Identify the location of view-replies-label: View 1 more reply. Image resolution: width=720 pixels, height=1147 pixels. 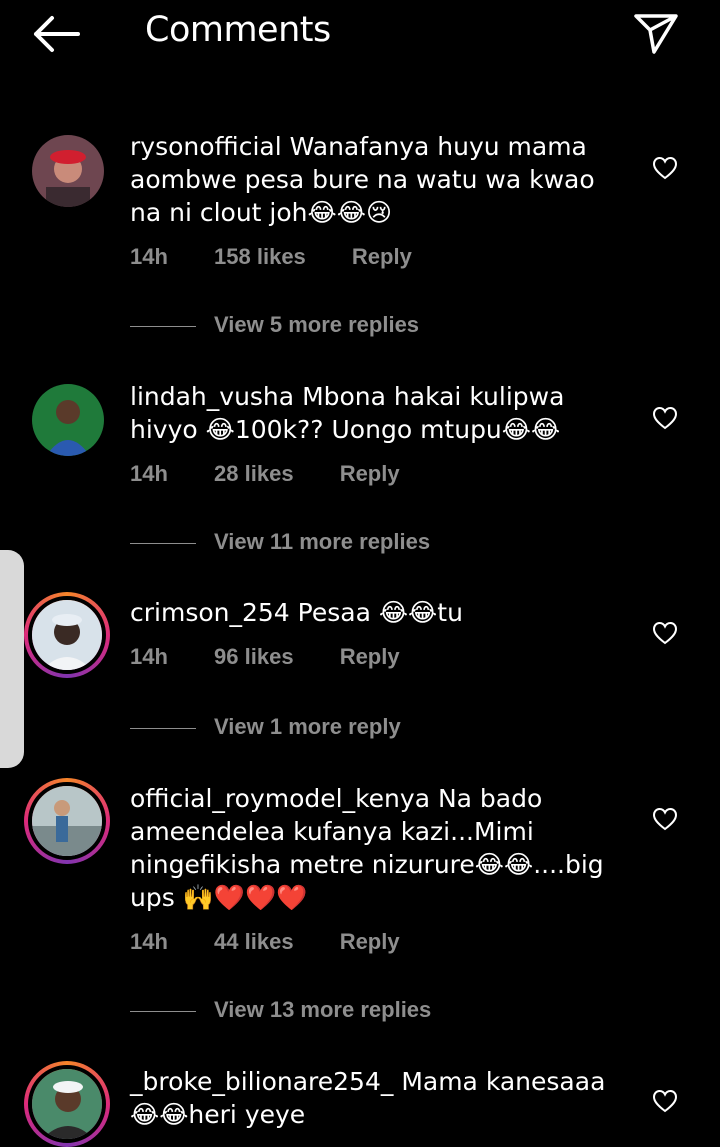
(307, 726).